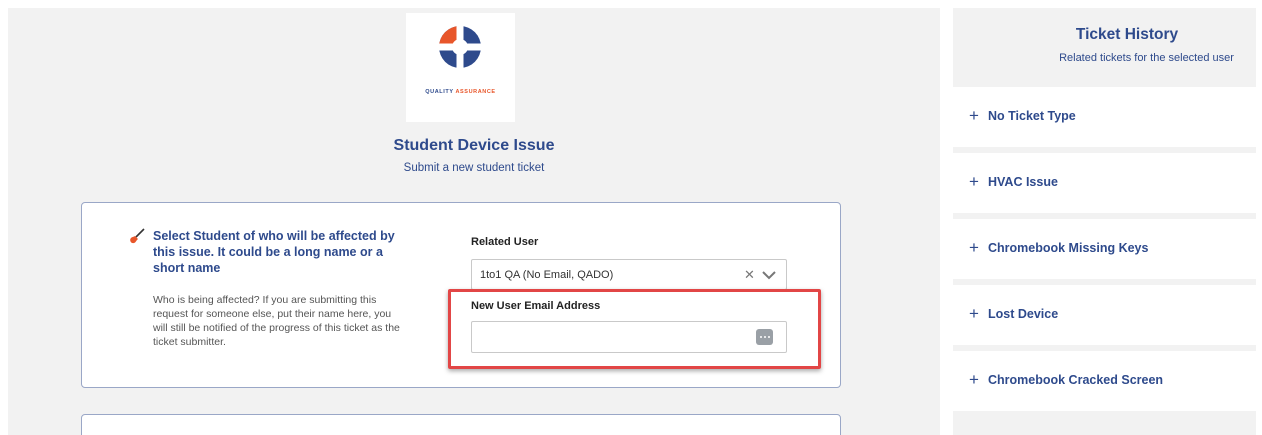 Image resolution: width=1262 pixels, height=435 pixels. I want to click on next-question-card, so click(461, 424).